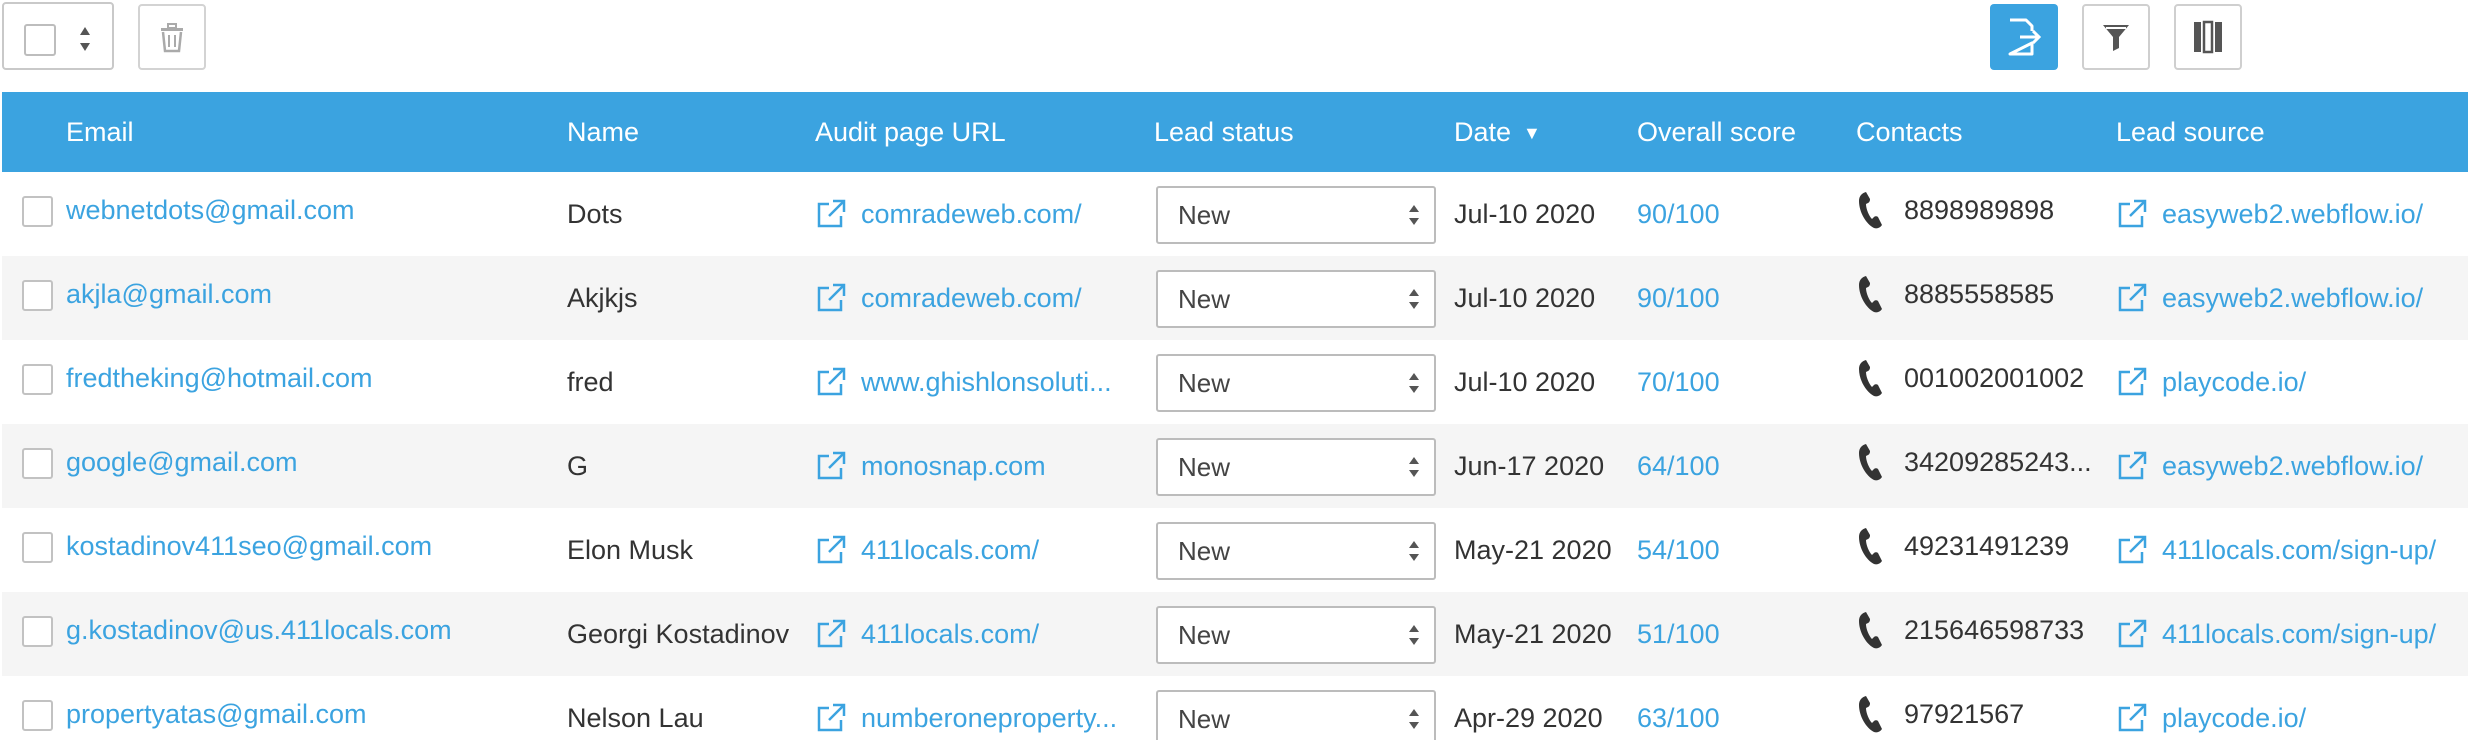 This screenshot has height=740, width=2468. What do you see at coordinates (216, 714) in the screenshot?
I see `email-link: propertyatas@gmail.com` at bounding box center [216, 714].